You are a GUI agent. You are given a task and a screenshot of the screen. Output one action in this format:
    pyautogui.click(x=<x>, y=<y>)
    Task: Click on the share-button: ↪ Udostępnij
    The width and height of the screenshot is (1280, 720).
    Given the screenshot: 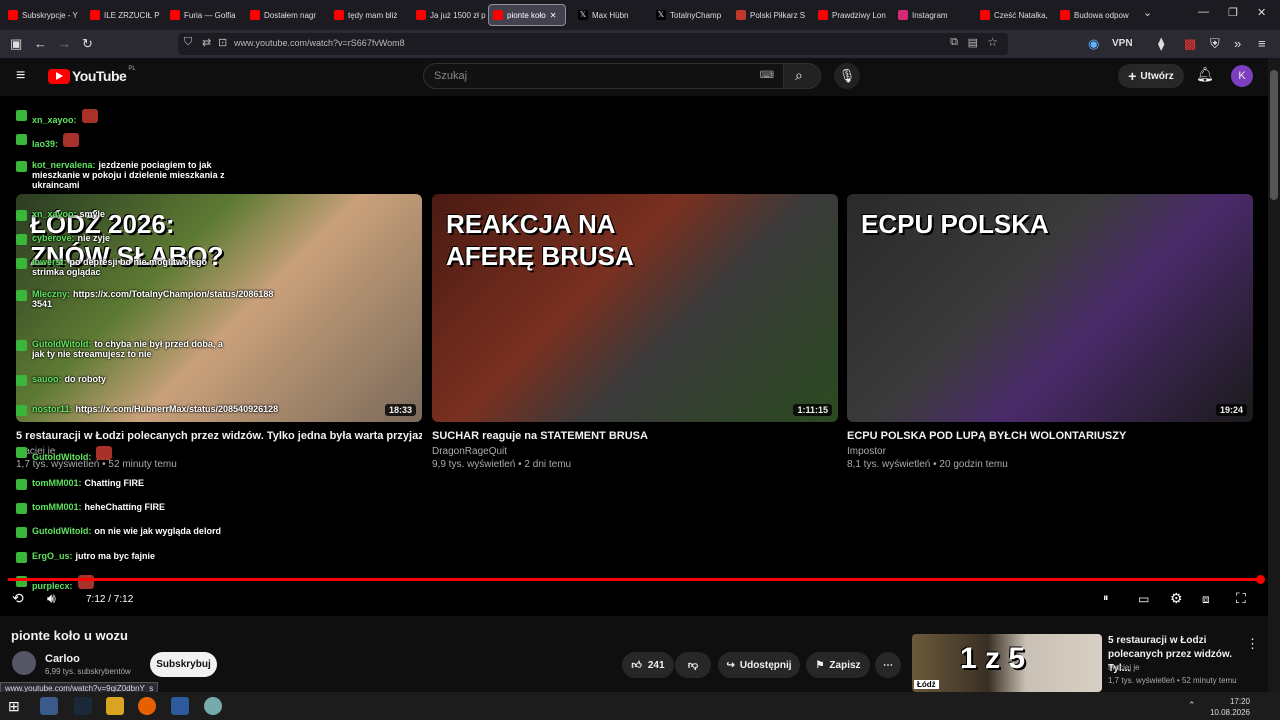 What is the action you would take?
    pyautogui.click(x=759, y=665)
    